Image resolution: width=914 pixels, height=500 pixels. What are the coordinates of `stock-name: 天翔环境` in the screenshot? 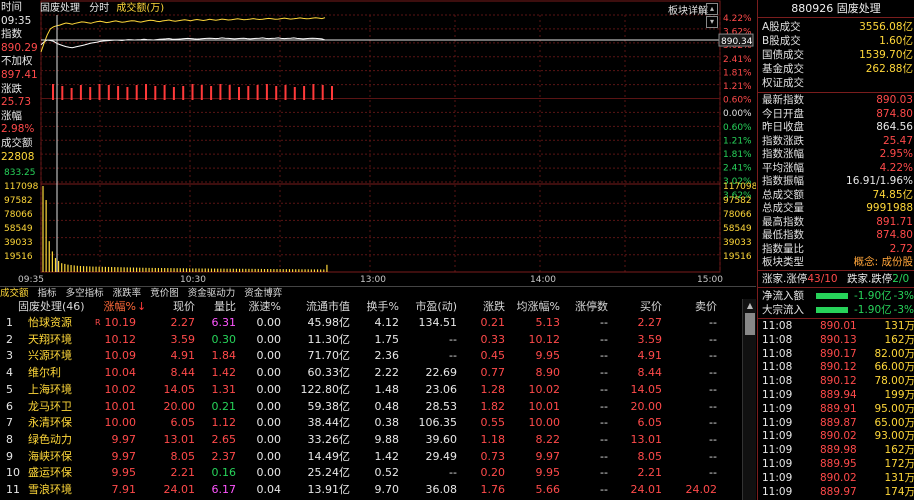 It's located at (50, 340).